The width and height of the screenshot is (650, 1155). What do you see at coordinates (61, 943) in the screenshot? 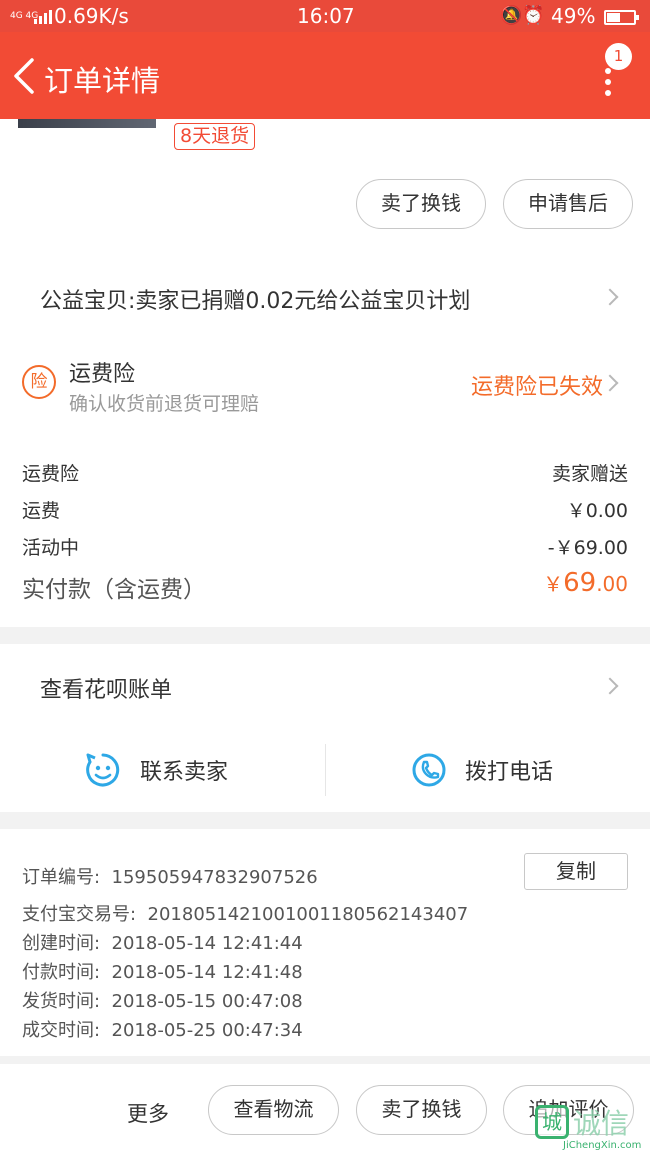
I see `info-label: 创建时间:` at bounding box center [61, 943].